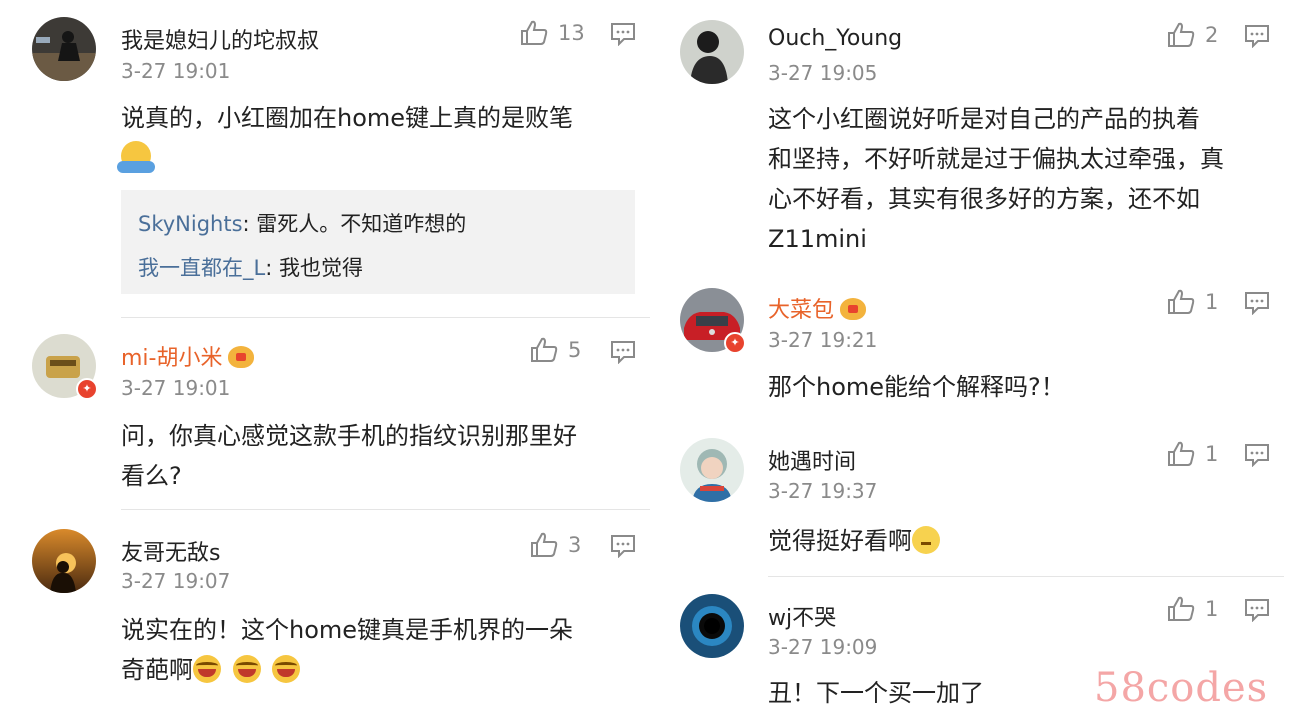  Describe the element at coordinates (190, 224) in the screenshot. I see `reply-username: SkyNights` at that location.